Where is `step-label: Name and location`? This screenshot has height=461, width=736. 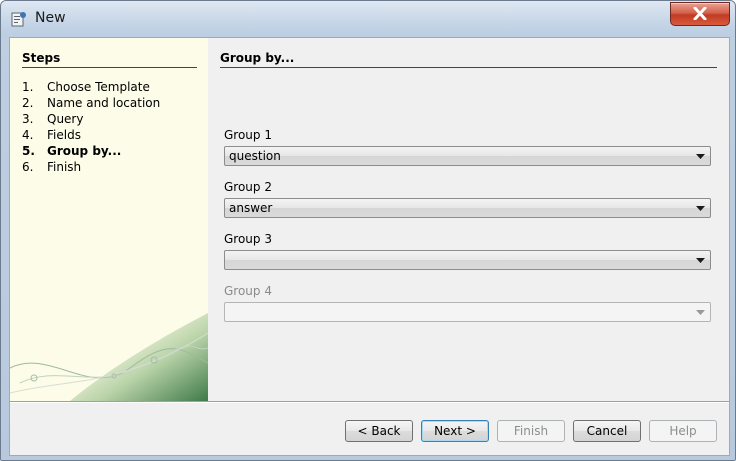 step-label: Name and location is located at coordinates (104, 103).